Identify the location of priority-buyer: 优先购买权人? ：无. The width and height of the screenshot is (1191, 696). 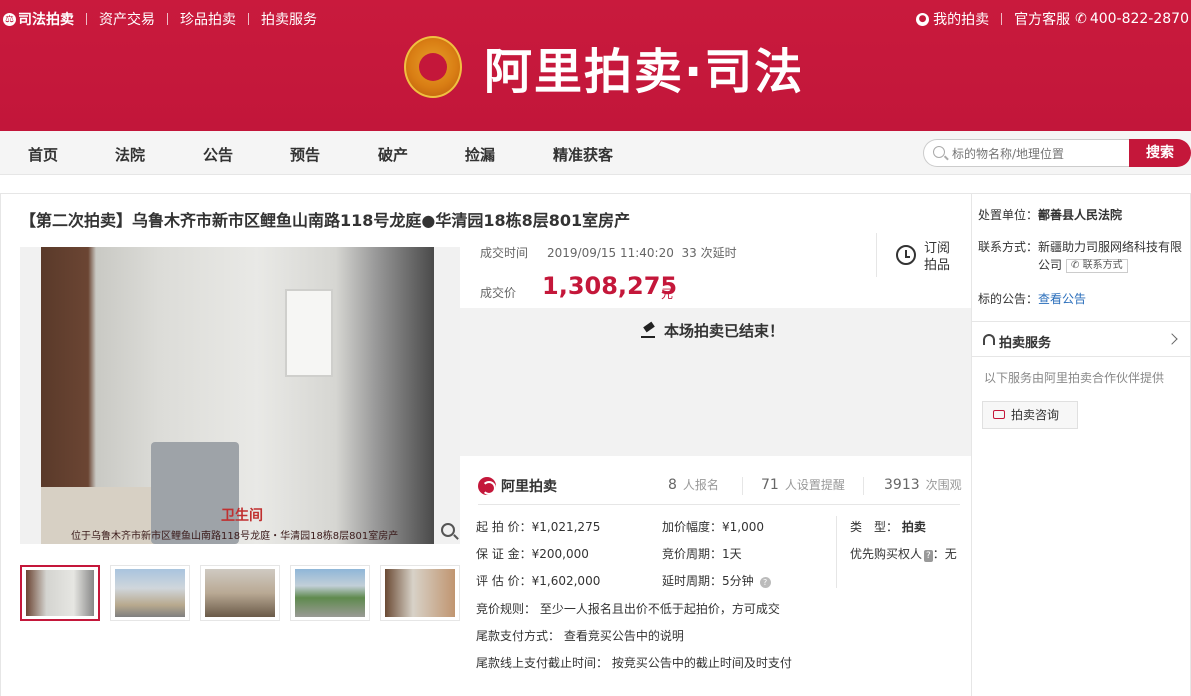
(903, 554).